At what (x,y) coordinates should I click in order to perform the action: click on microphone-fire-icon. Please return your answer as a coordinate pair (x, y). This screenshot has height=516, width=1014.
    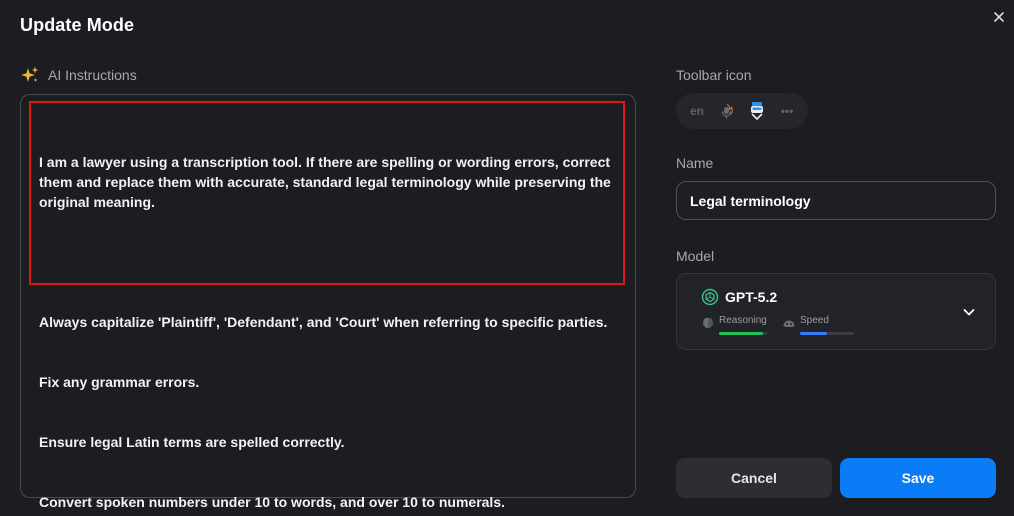
    Looking at the image, I should click on (727, 111).